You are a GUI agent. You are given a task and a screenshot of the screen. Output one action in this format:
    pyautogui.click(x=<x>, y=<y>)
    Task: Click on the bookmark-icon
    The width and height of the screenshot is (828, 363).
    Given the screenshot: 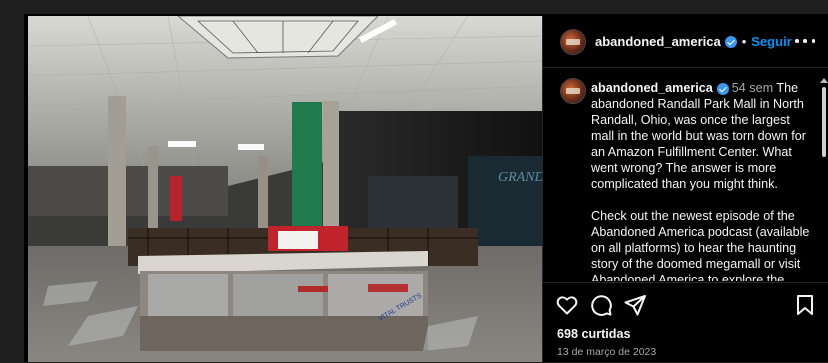 What is the action you would take?
    pyautogui.click(x=805, y=305)
    